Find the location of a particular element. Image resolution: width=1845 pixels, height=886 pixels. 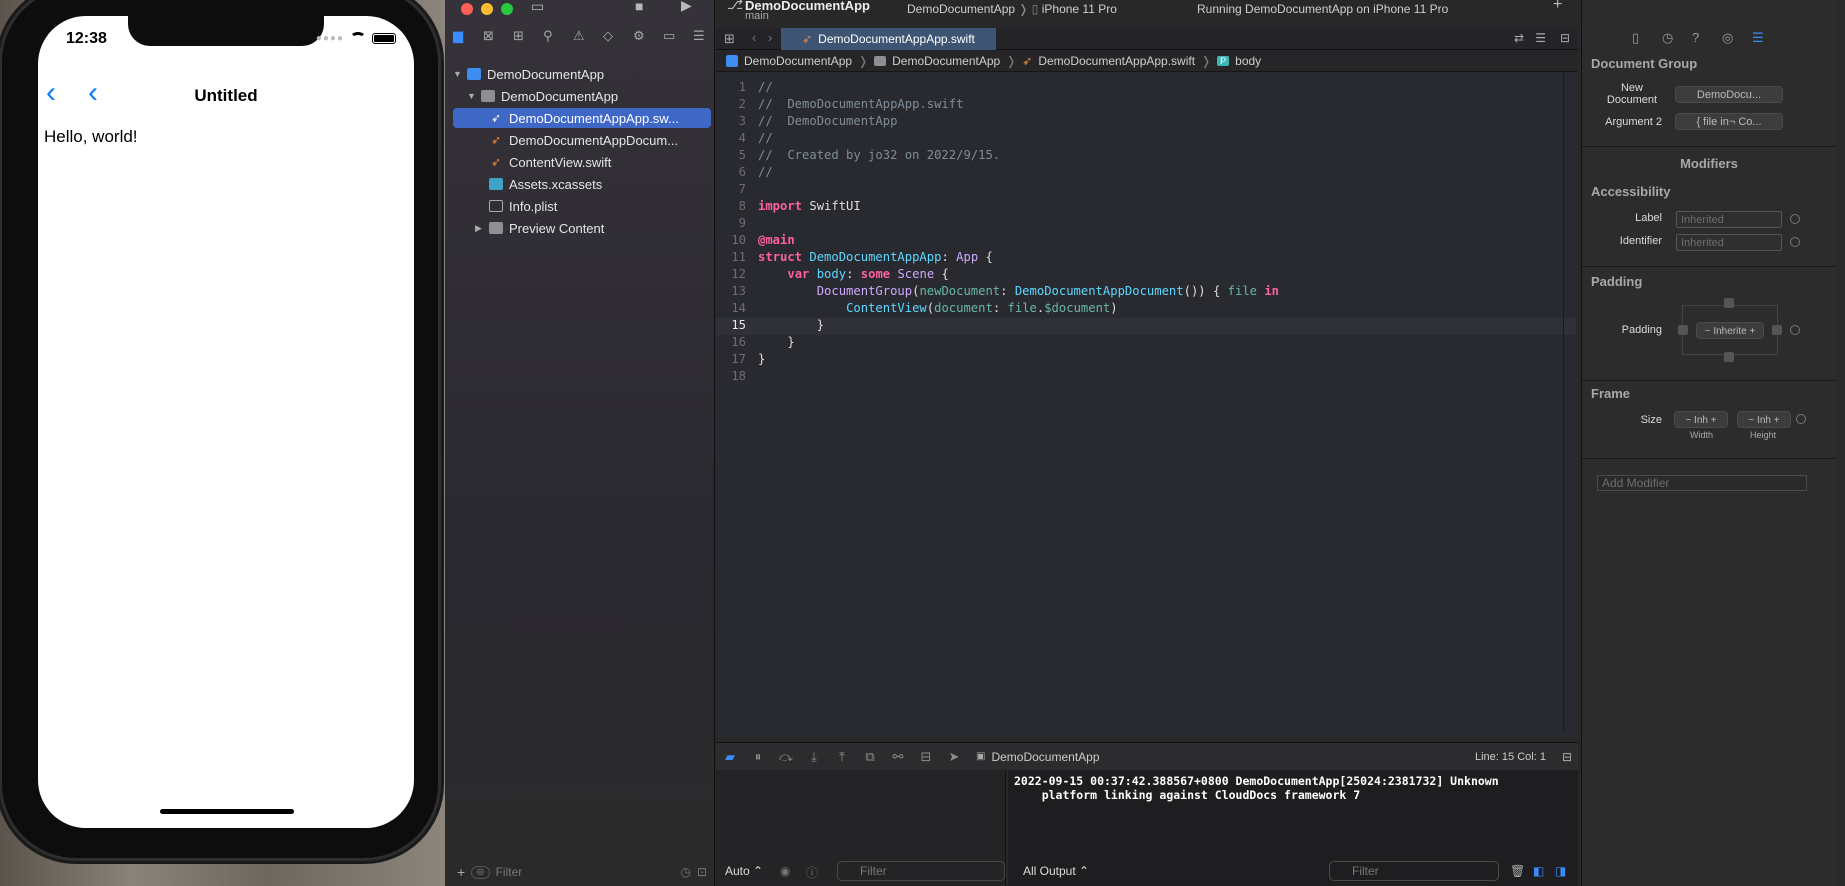

tree-item-label: DemoDocumentApp is located at coordinates (560, 96).